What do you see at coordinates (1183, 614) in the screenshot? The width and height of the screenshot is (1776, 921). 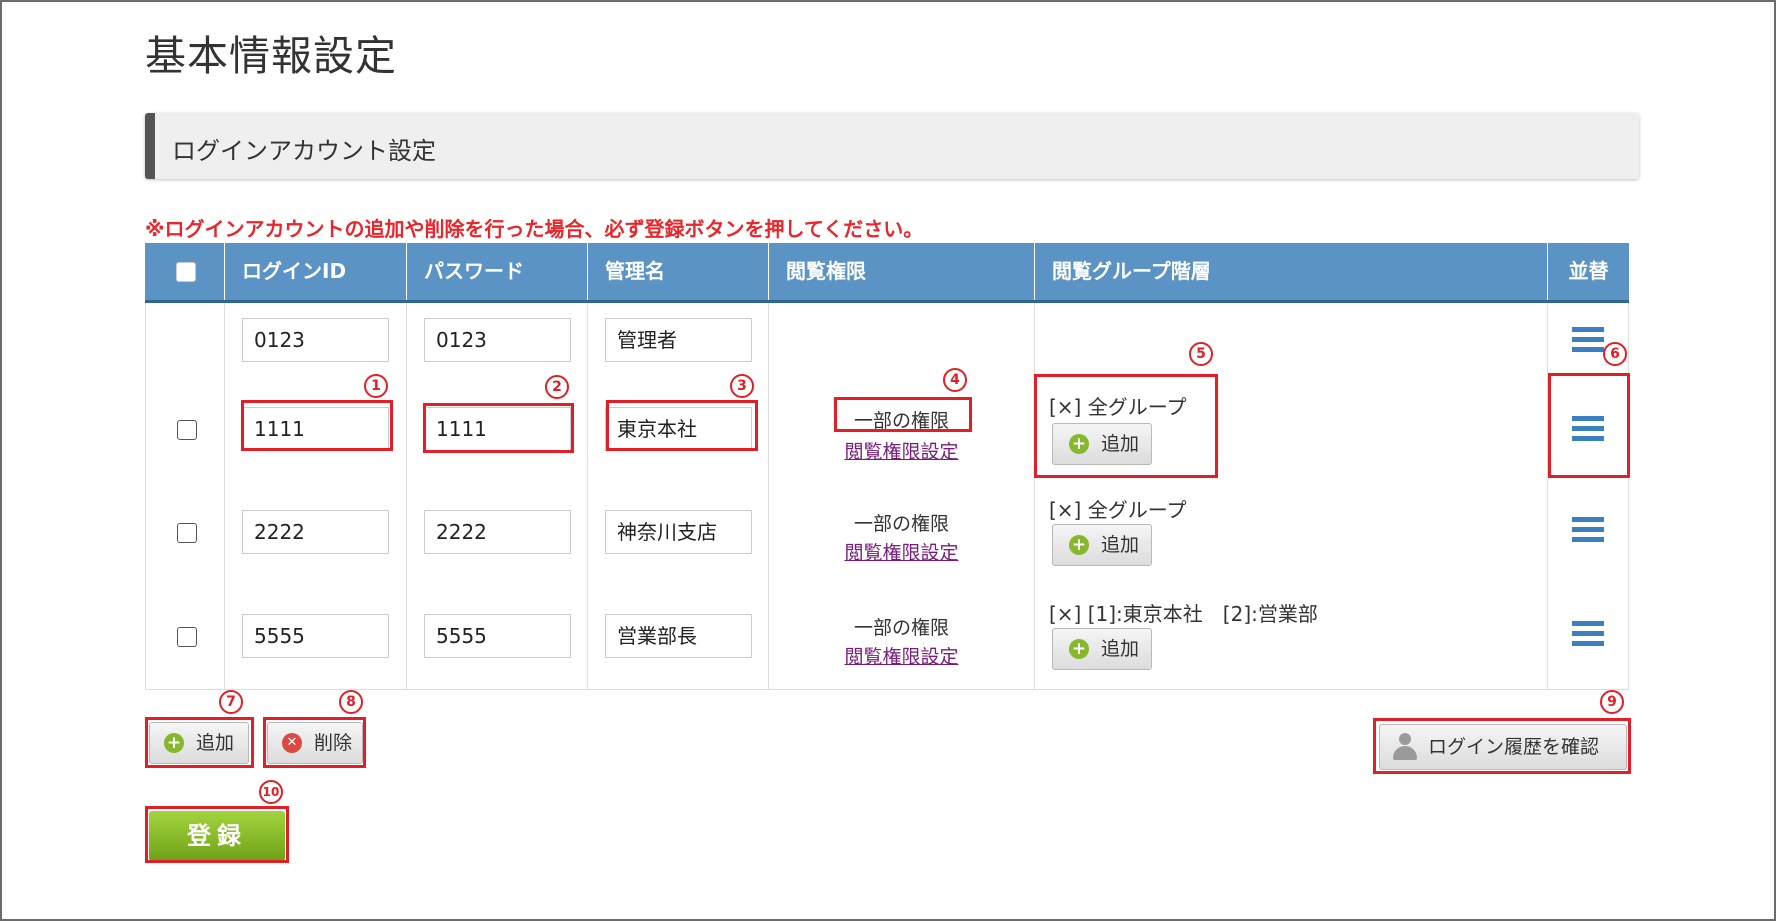 I see `group-label: [×] [1]:東京本社 [2]:営業部` at bounding box center [1183, 614].